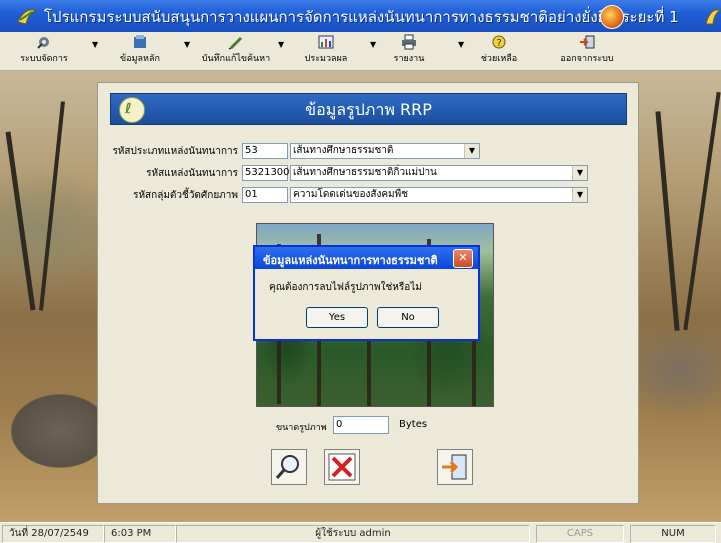 This screenshot has height=543, width=721. I want to click on close-icon: ✕, so click(463, 258).